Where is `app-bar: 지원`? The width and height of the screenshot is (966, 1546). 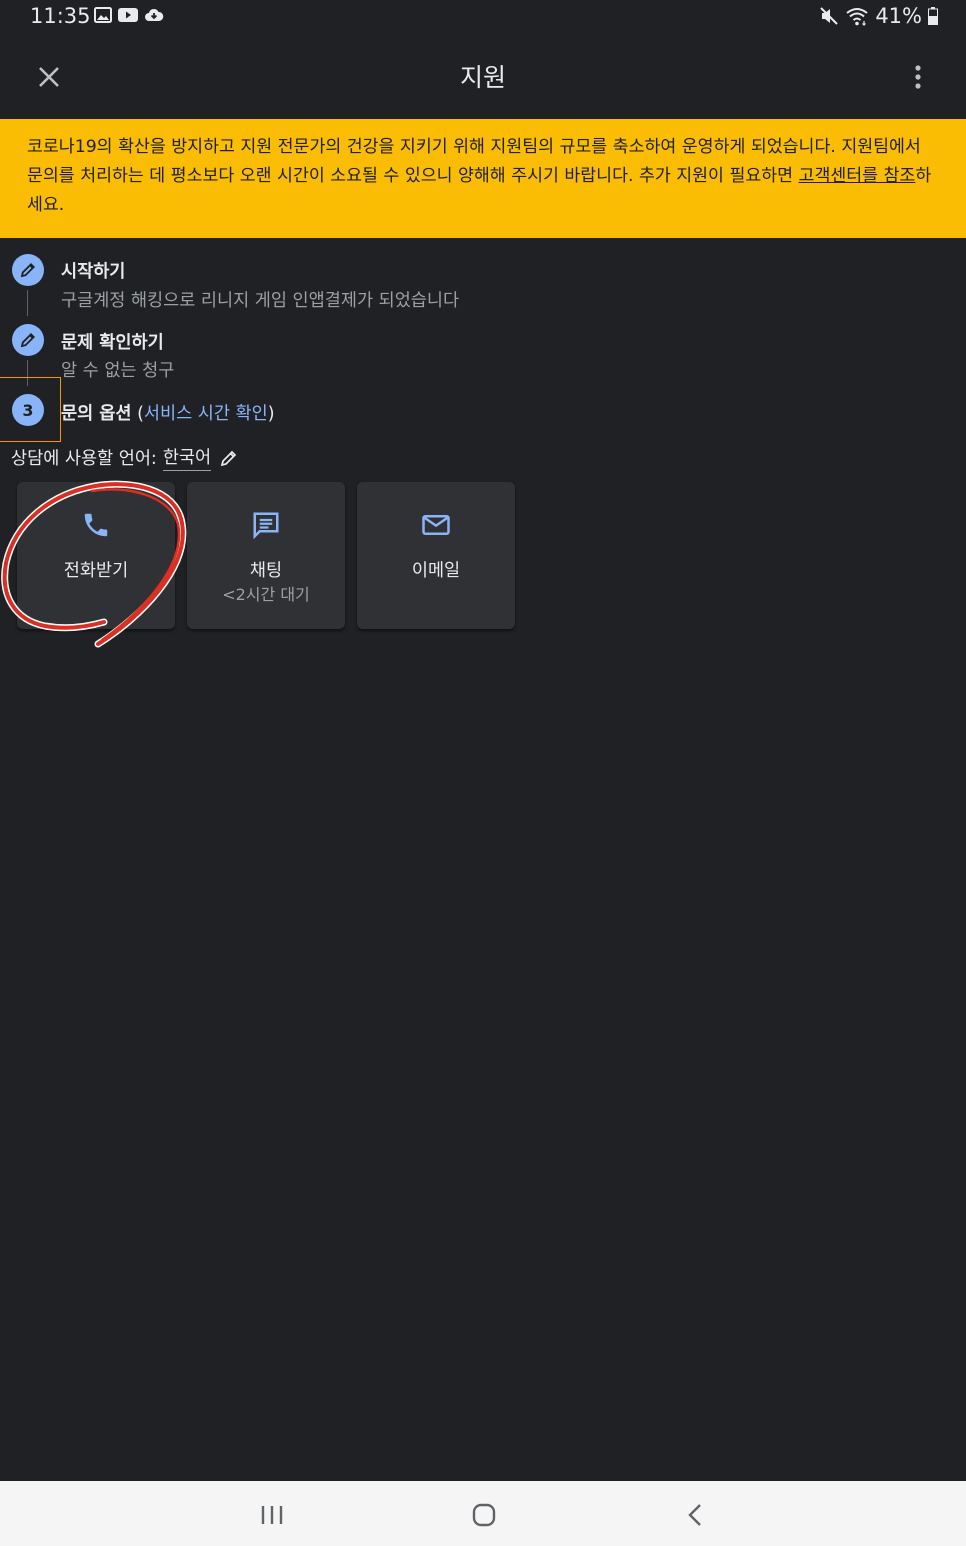 app-bar: 지원 is located at coordinates (483, 76).